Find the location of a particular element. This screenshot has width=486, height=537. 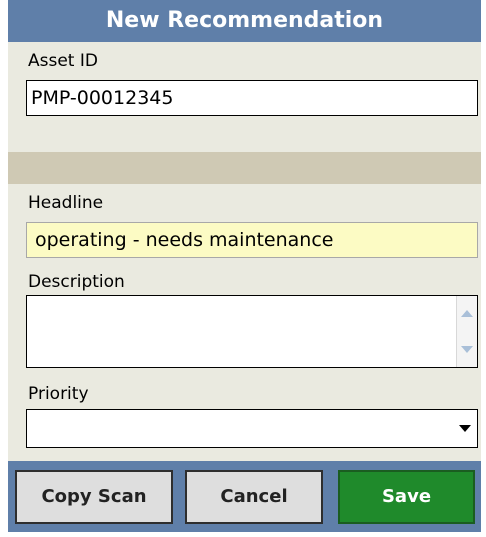

scroll-up-arrow-icon is located at coordinates (467, 313).